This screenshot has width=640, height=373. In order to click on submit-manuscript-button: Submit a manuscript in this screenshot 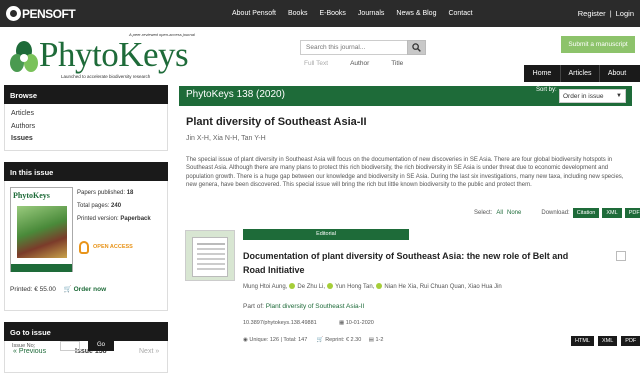, I will do `click(598, 44)`.